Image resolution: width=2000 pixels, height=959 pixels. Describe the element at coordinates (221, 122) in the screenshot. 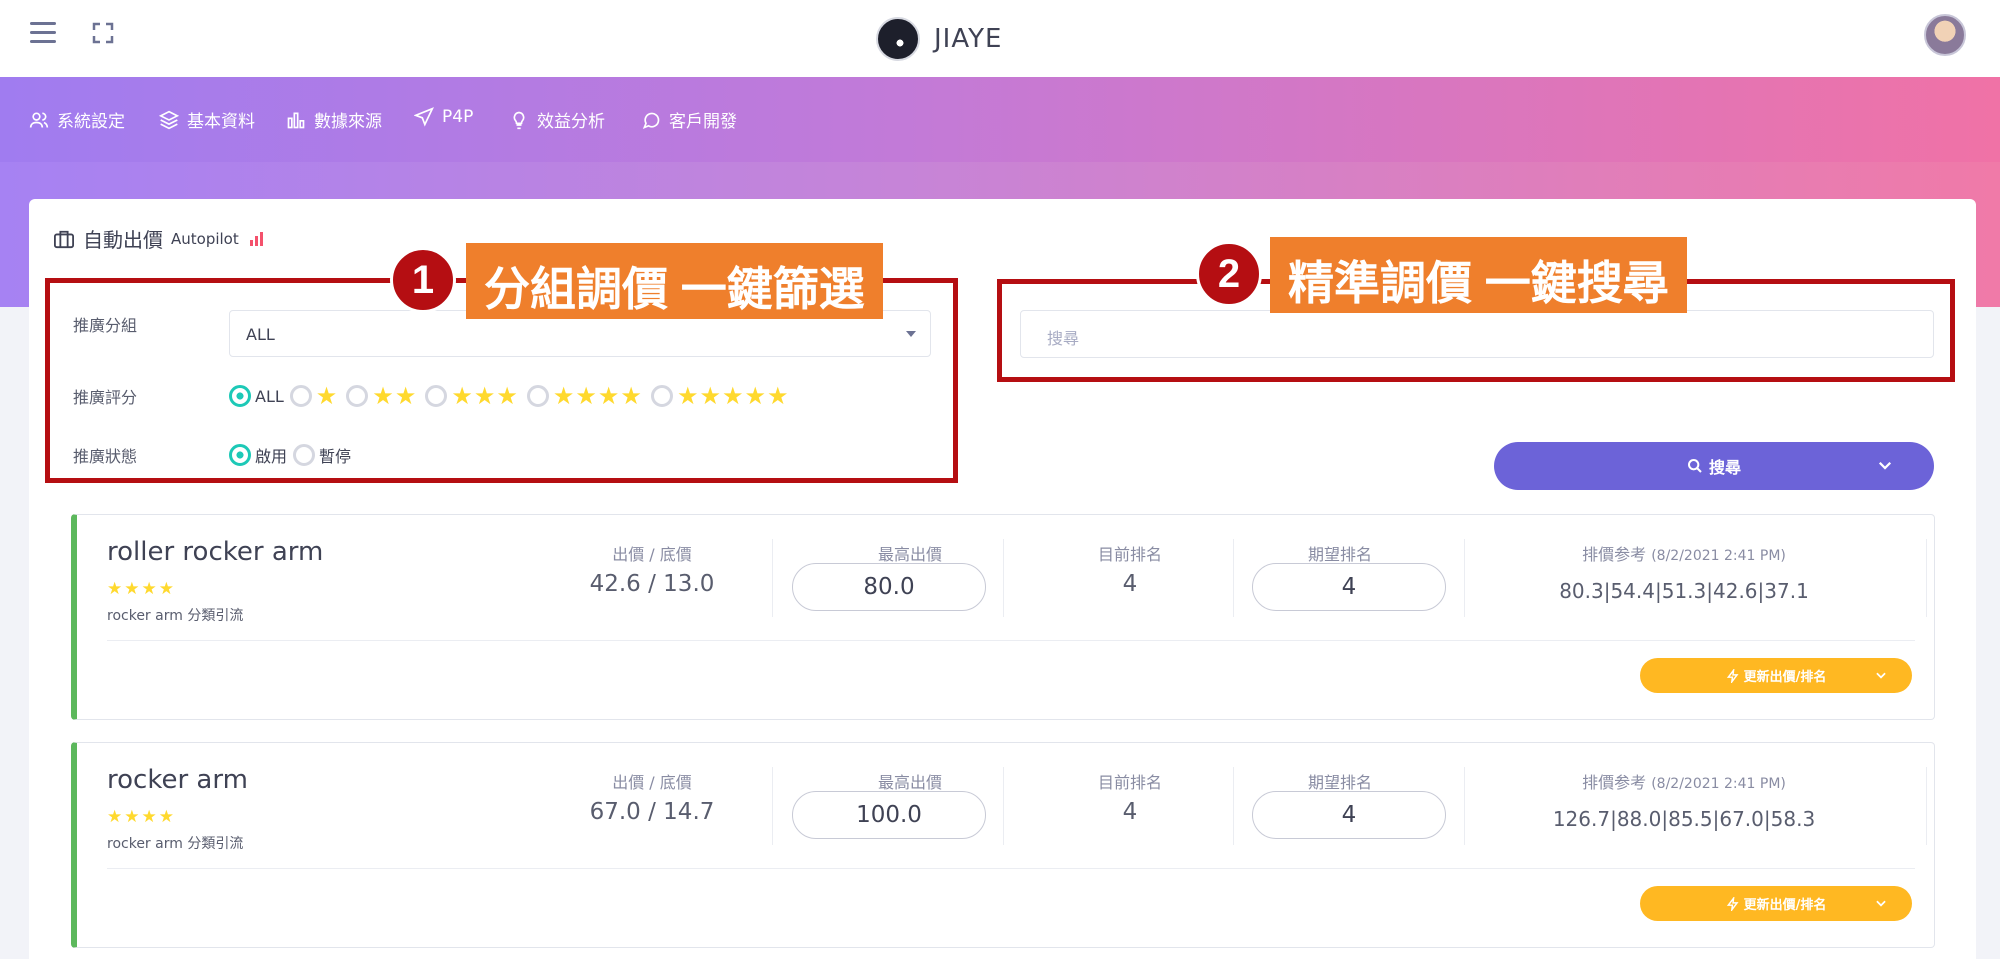

I see `nav-label: 基本資料` at that location.